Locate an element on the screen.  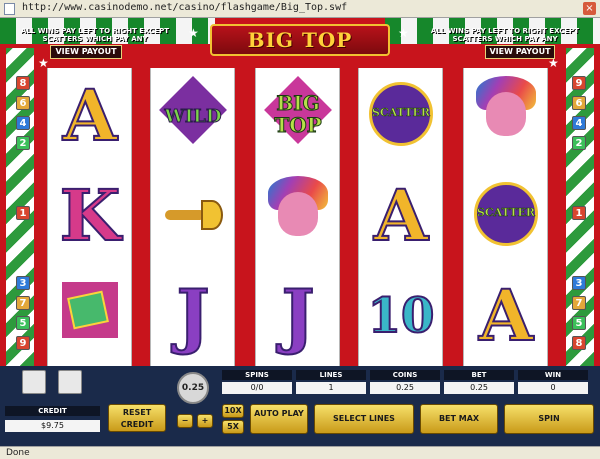
decrease-coin-button: − is located at coordinates (185, 421).